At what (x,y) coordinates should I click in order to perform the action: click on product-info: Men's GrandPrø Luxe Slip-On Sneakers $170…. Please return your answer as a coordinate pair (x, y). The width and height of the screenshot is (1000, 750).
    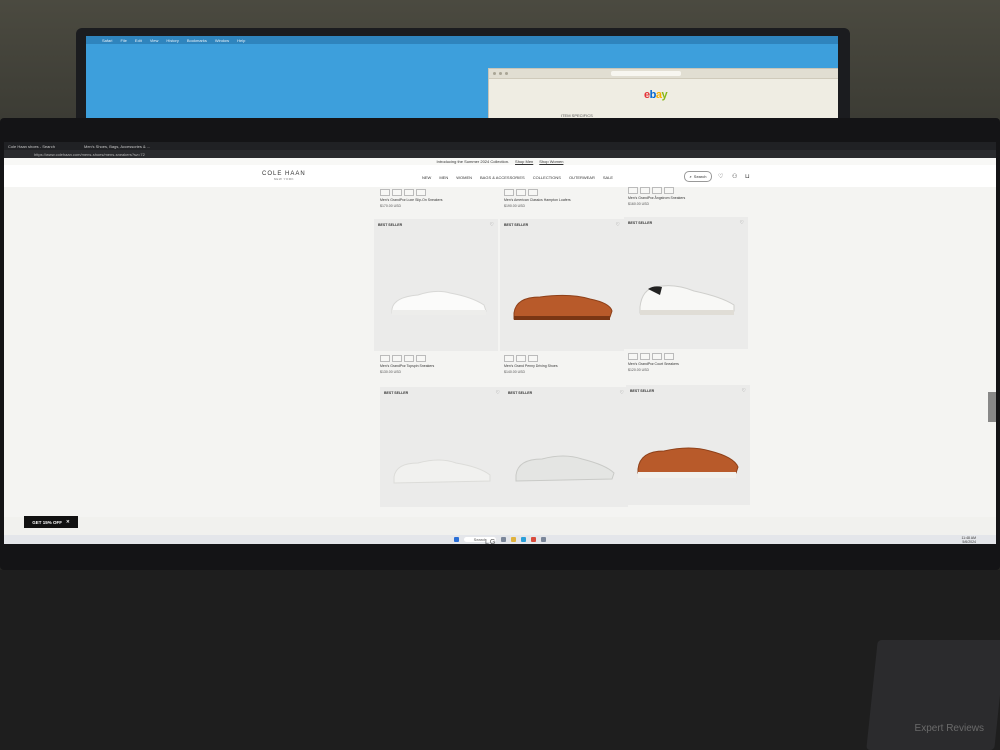
    Looking at the image, I should click on (442, 198).